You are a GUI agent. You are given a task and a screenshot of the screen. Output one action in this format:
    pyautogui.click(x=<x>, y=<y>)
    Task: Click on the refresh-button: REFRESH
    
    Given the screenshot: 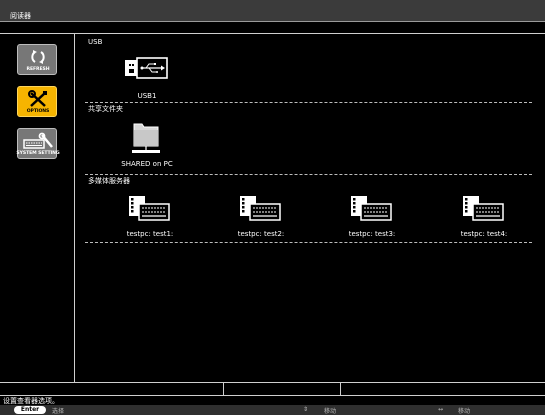 What is the action you would take?
    pyautogui.click(x=37, y=59)
    